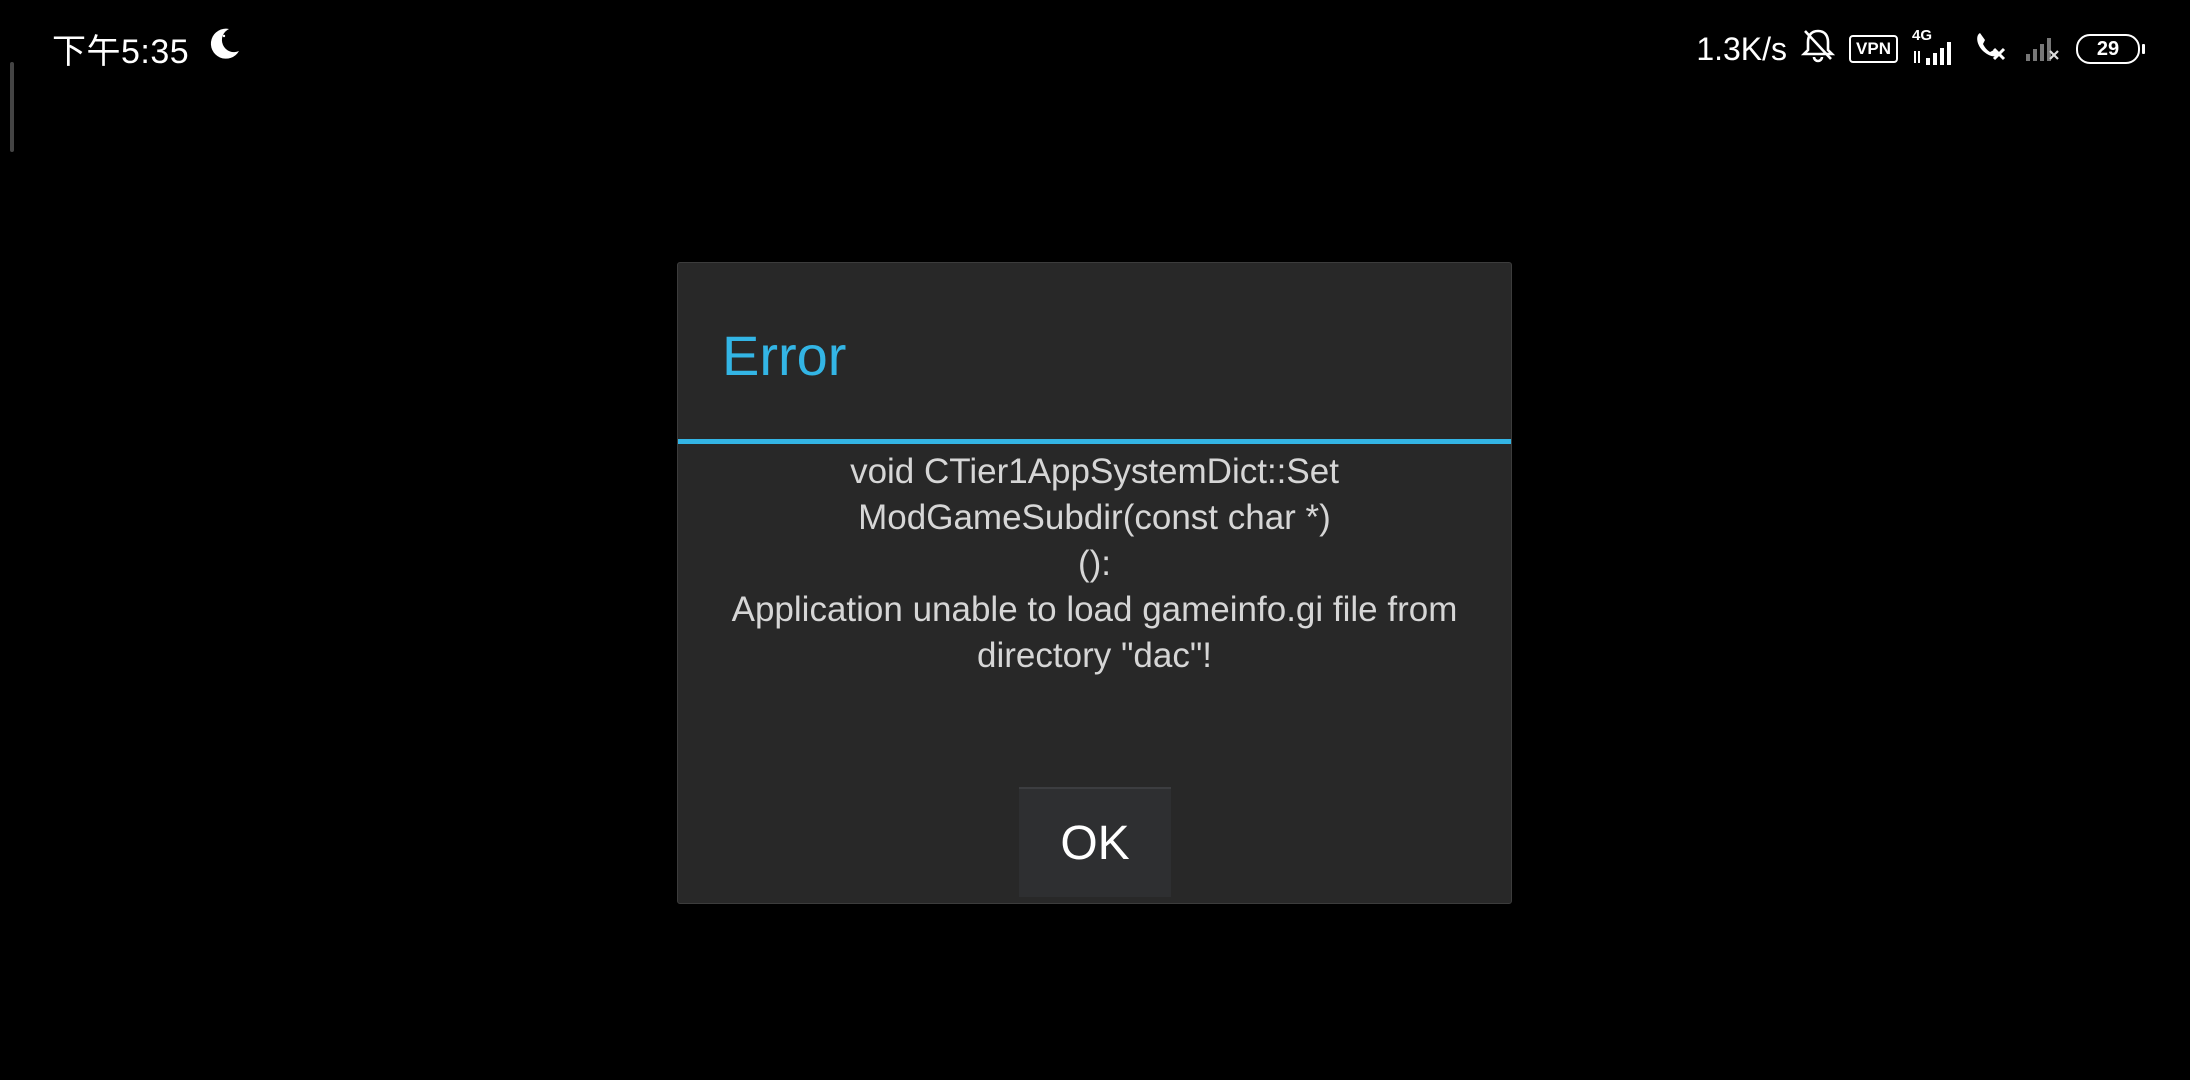 This screenshot has width=2190, height=1080. Describe the element at coordinates (1094, 655) in the screenshot. I see `message-line: directory "dac"!` at that location.